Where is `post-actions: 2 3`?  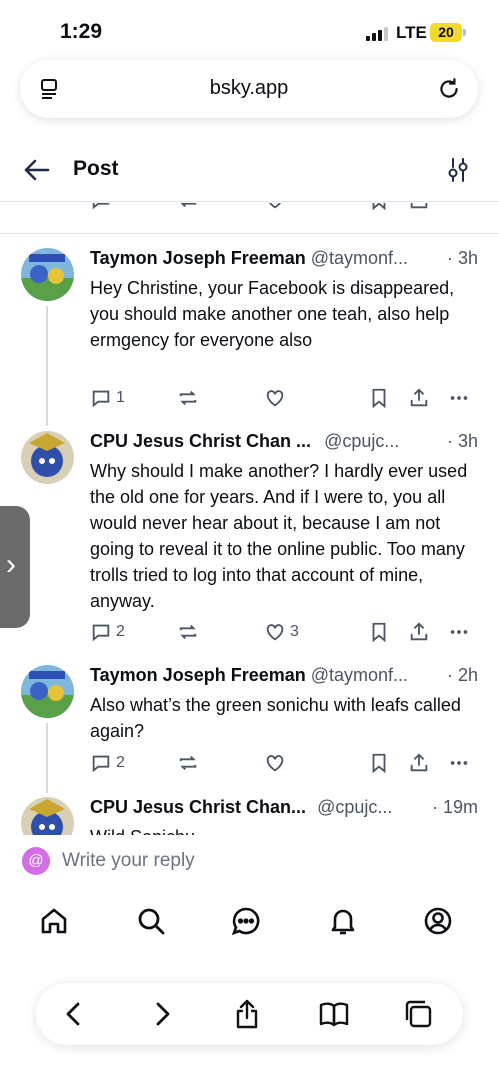 post-actions: 2 3 is located at coordinates (285, 634).